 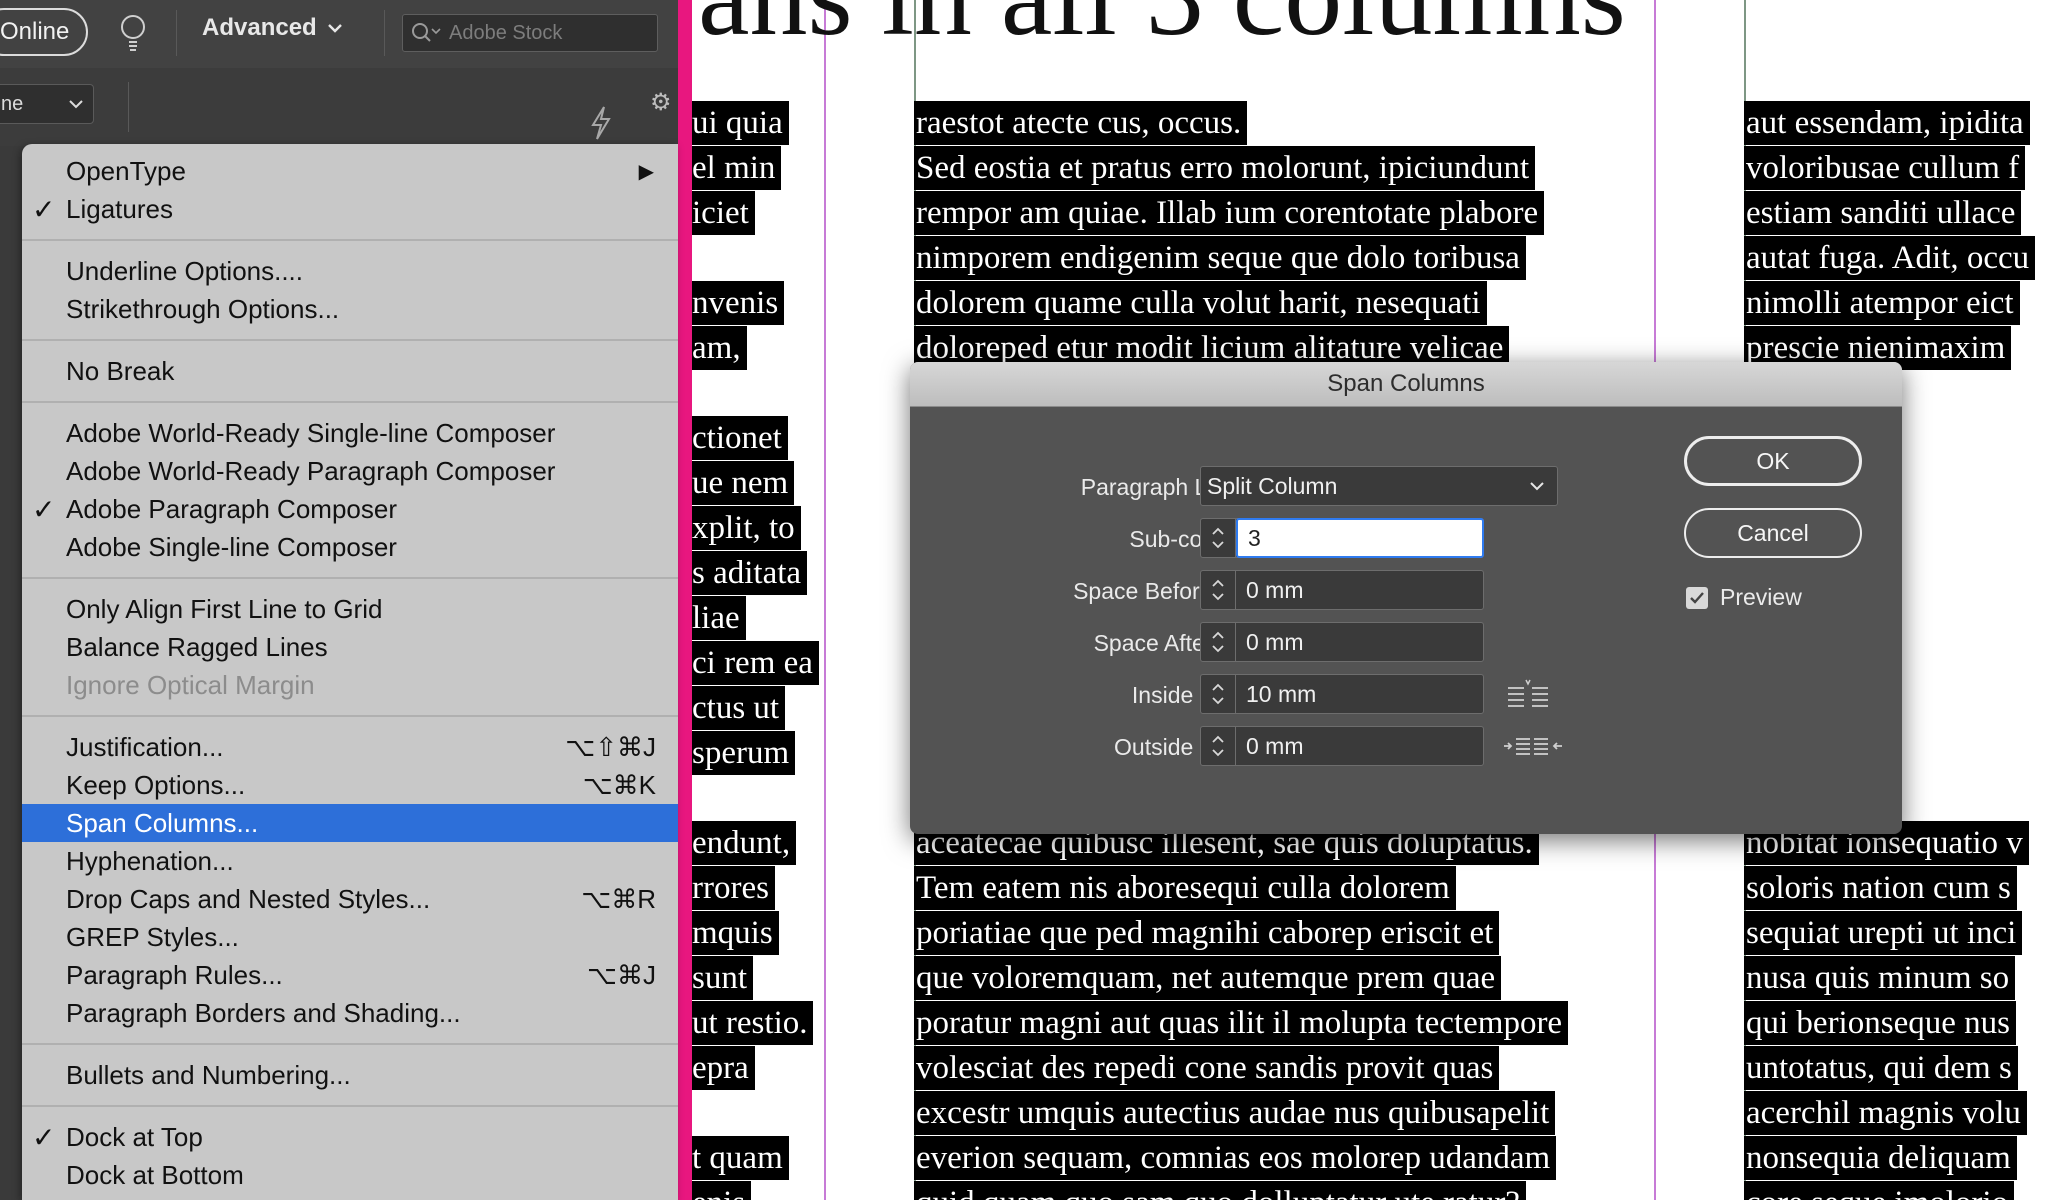 I want to click on menu-item: Ignore Optical Margin, so click(x=350, y=685).